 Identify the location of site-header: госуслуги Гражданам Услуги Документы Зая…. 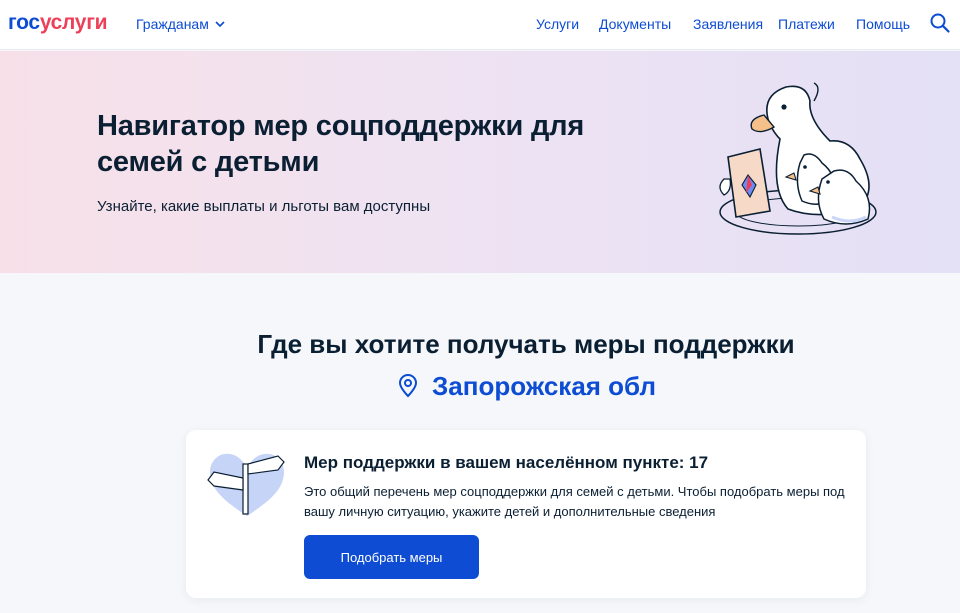
(480, 25).